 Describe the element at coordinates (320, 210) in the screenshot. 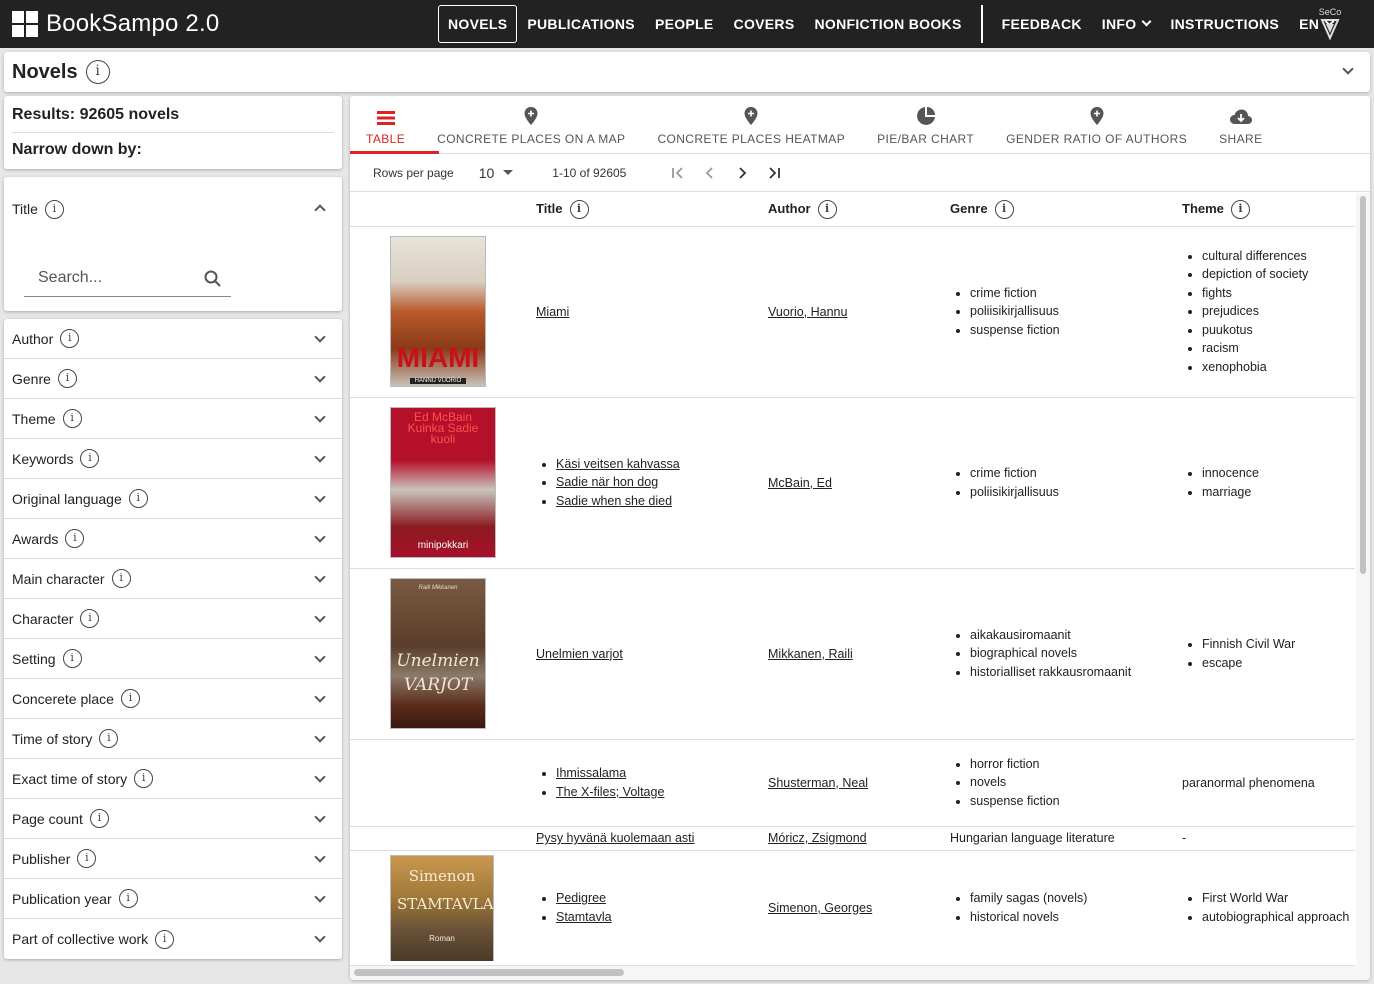

I see `chevron-up-icon` at that location.